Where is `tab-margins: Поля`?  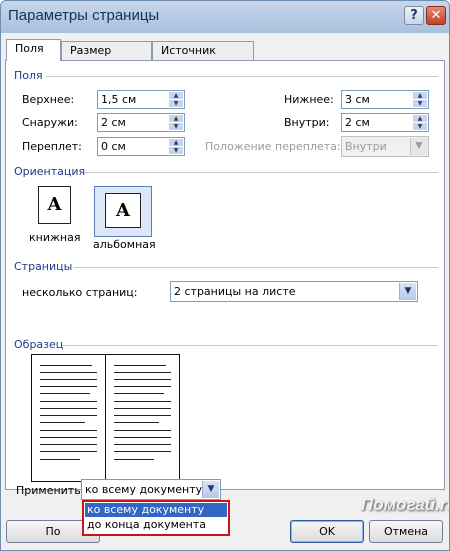 tab-margins: Поля is located at coordinates (33, 50).